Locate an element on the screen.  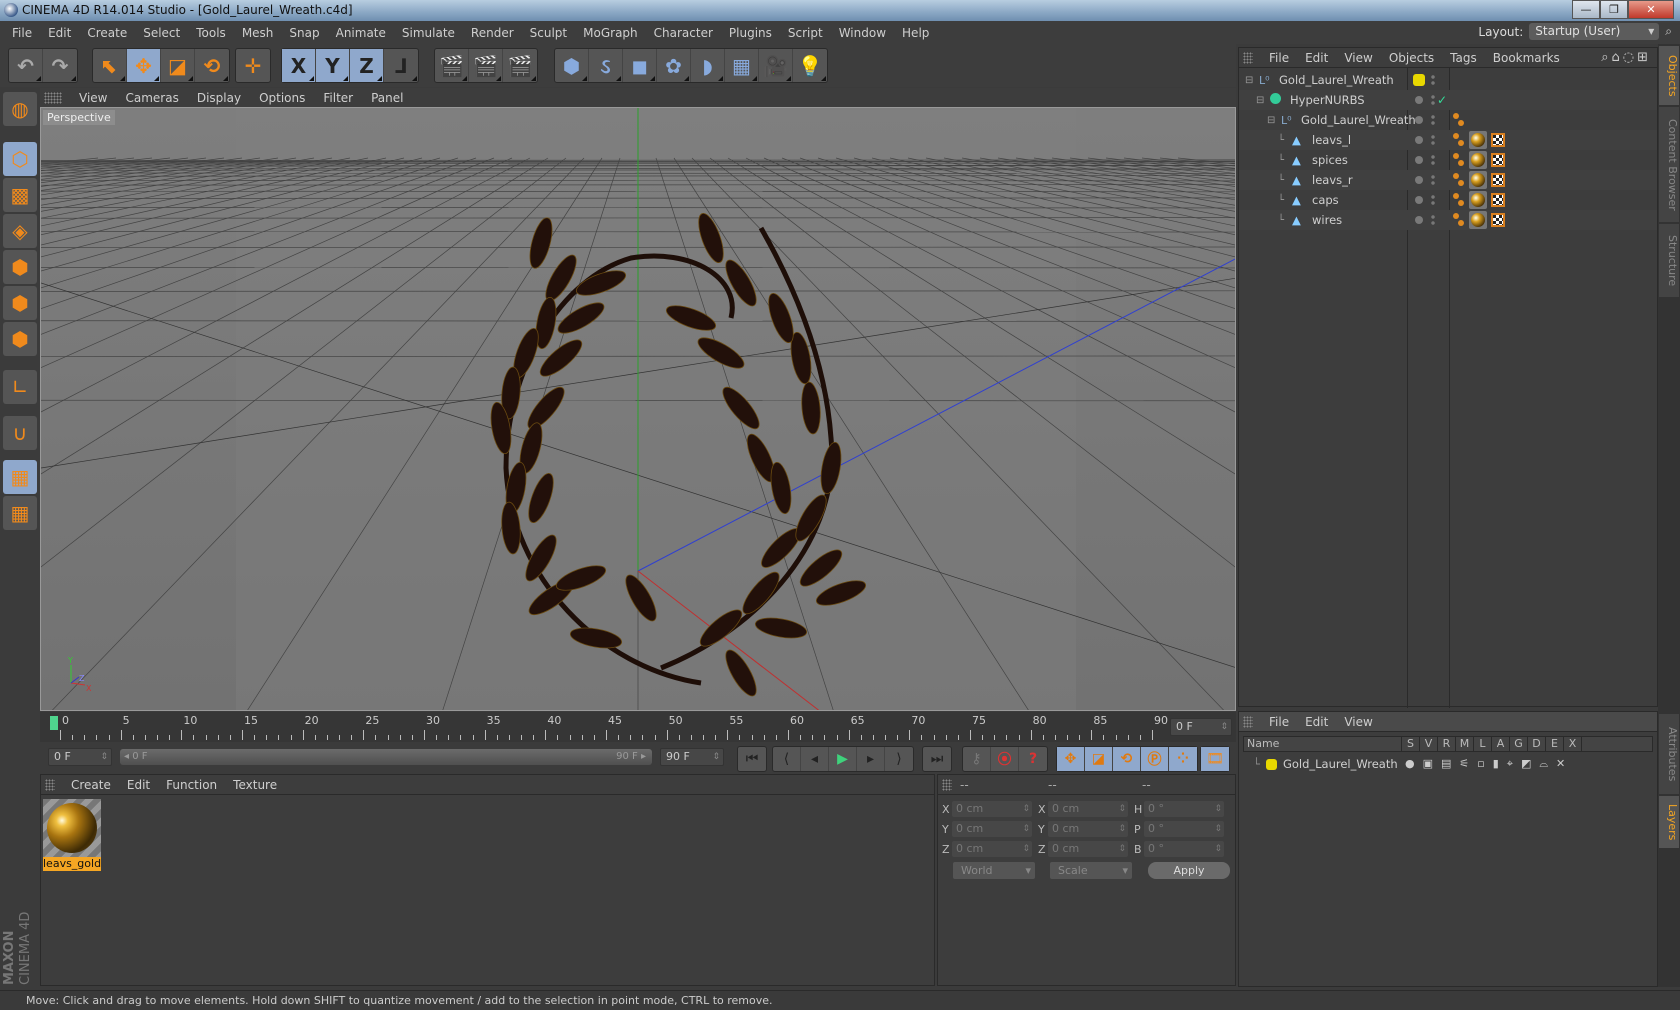
menu-animate: Animate is located at coordinates (361, 33).